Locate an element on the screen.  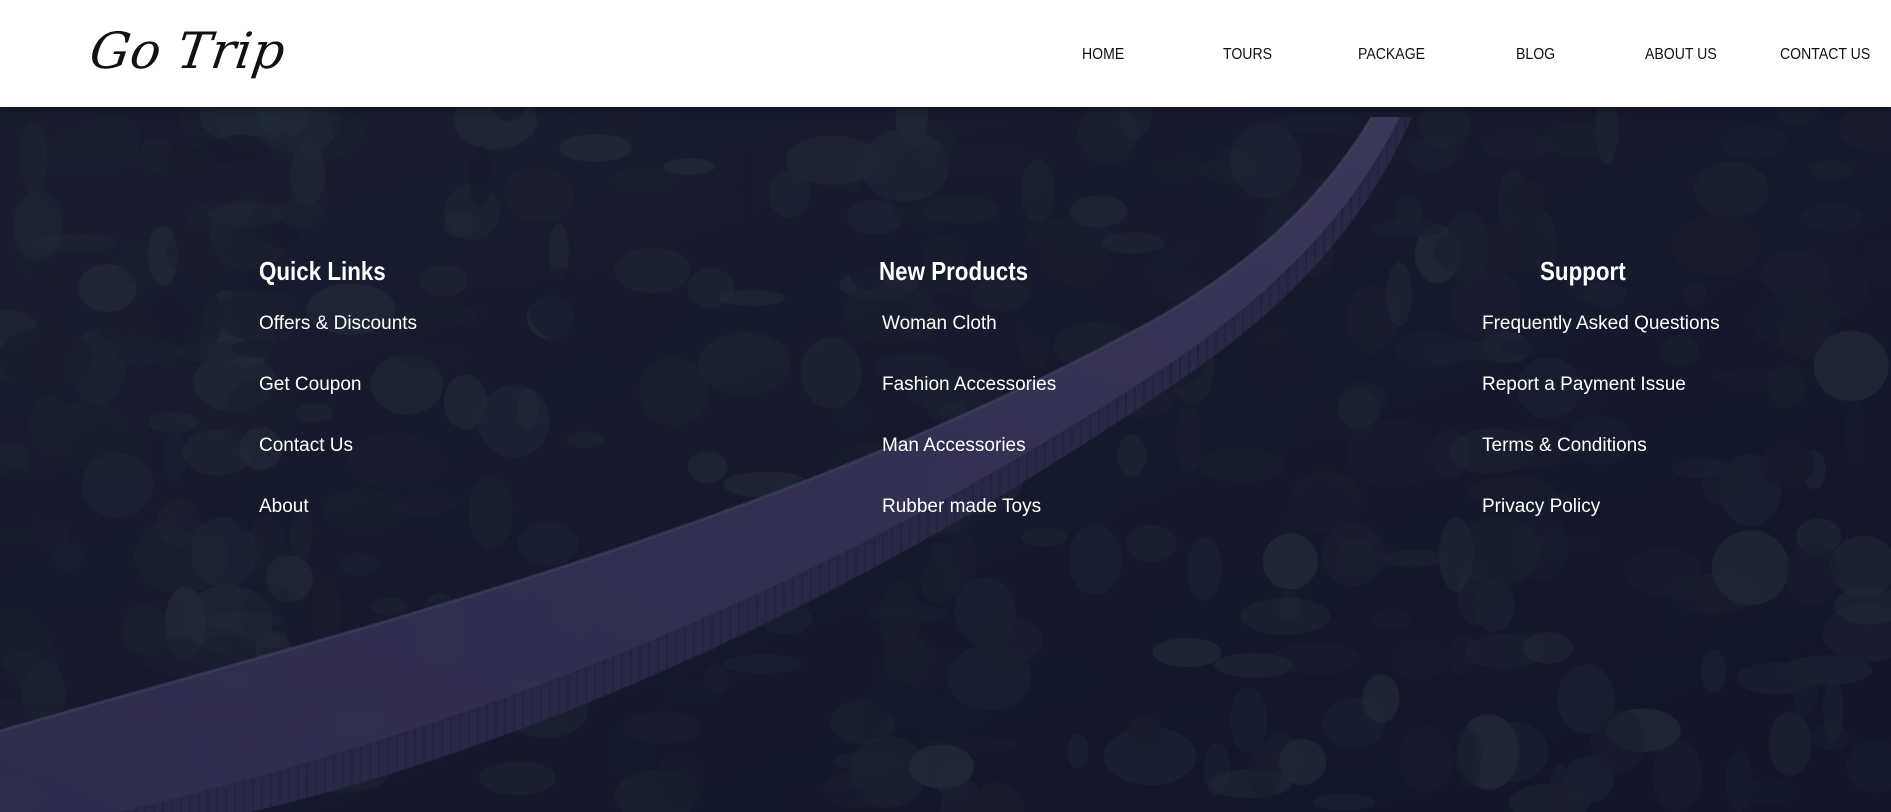
nav-home: HOME is located at coordinates (1103, 55).